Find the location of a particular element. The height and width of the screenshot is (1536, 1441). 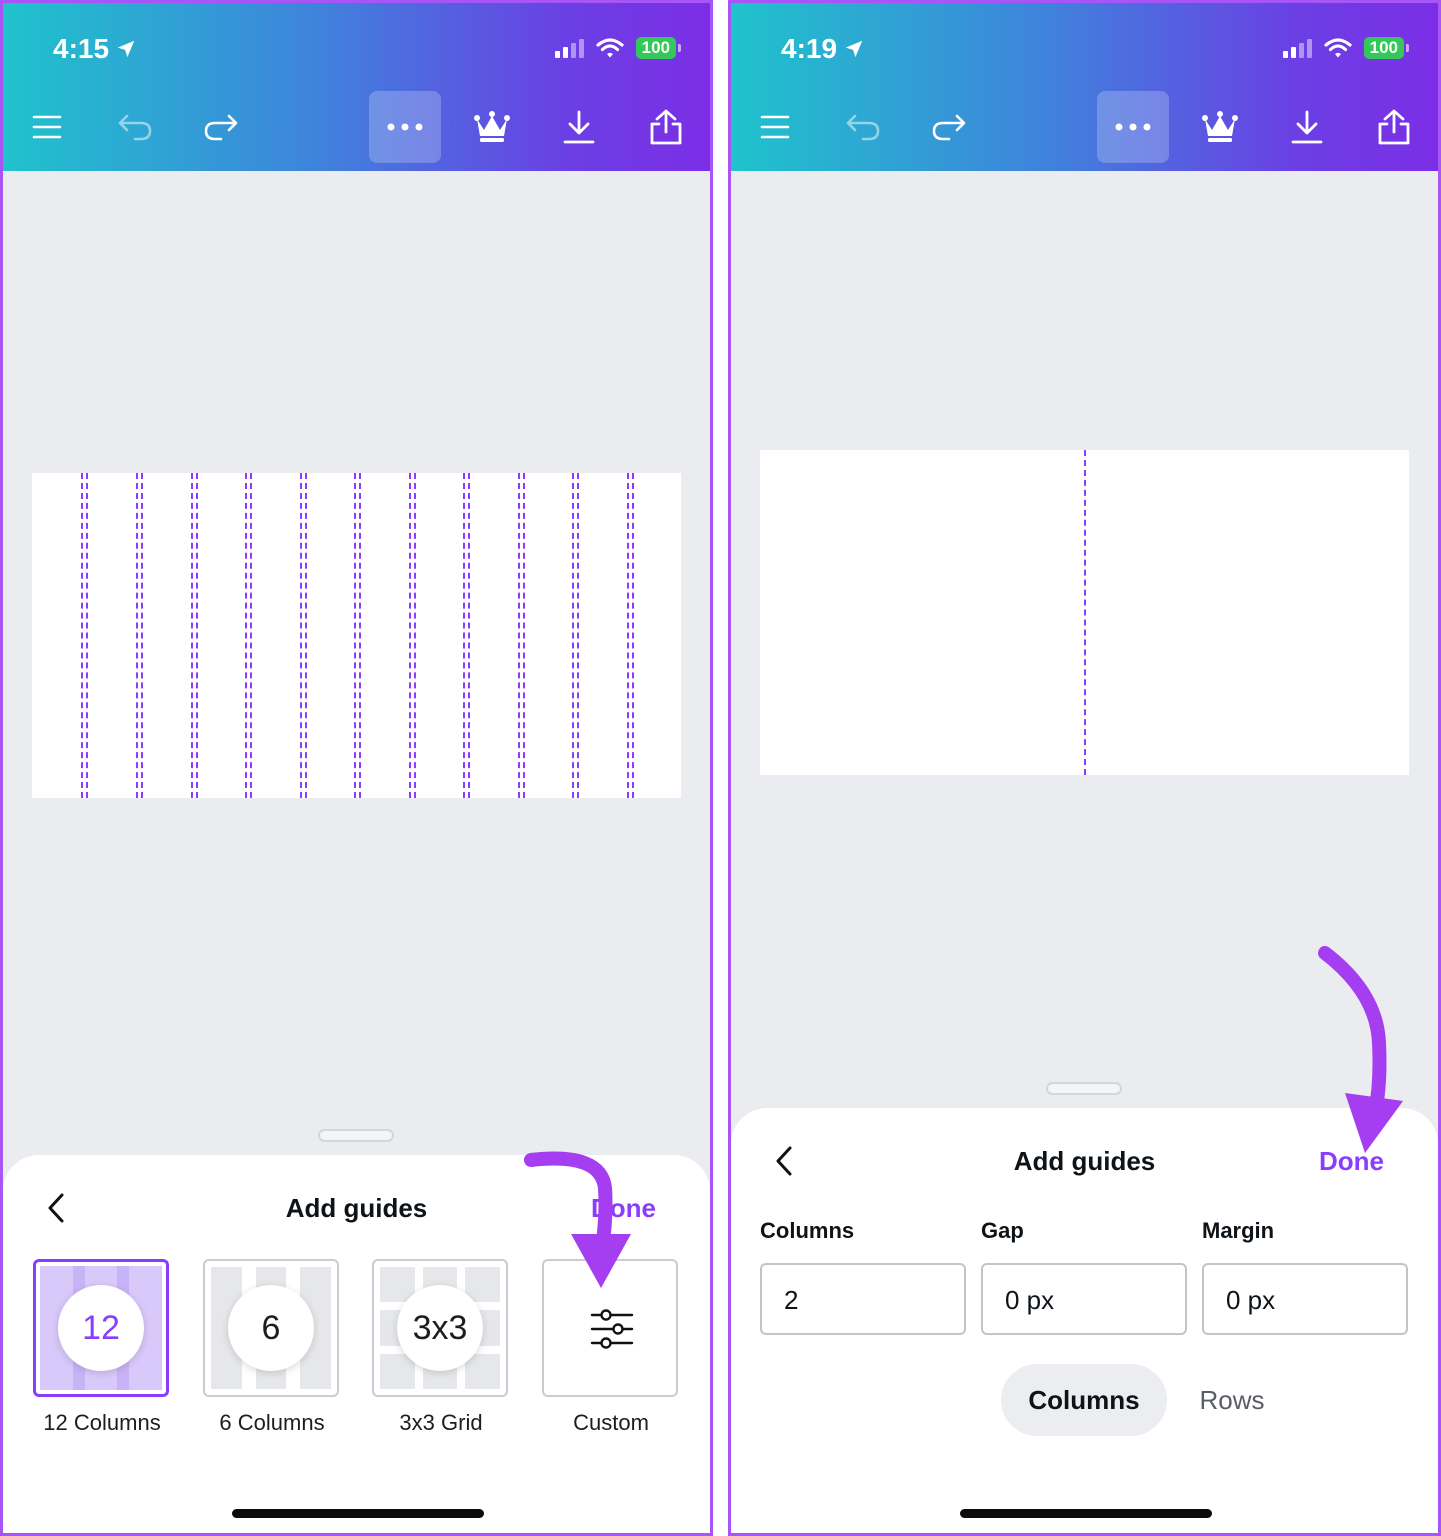

sliders-icon is located at coordinates (612, 1329).